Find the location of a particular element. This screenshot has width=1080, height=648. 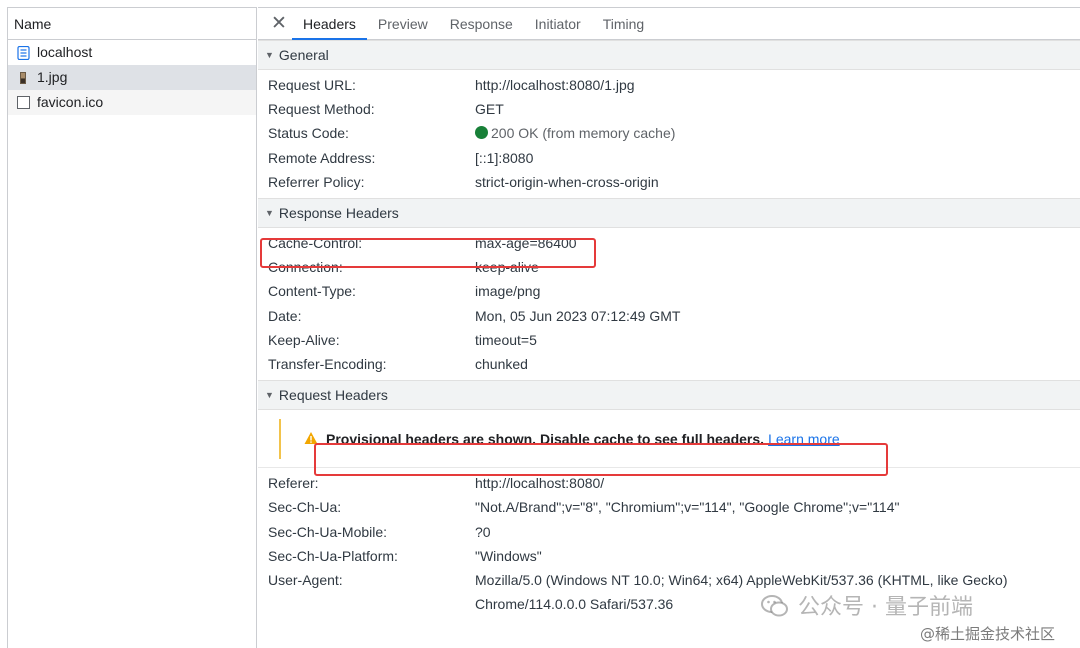

header-value: [::1]:8080 is located at coordinates (504, 157).